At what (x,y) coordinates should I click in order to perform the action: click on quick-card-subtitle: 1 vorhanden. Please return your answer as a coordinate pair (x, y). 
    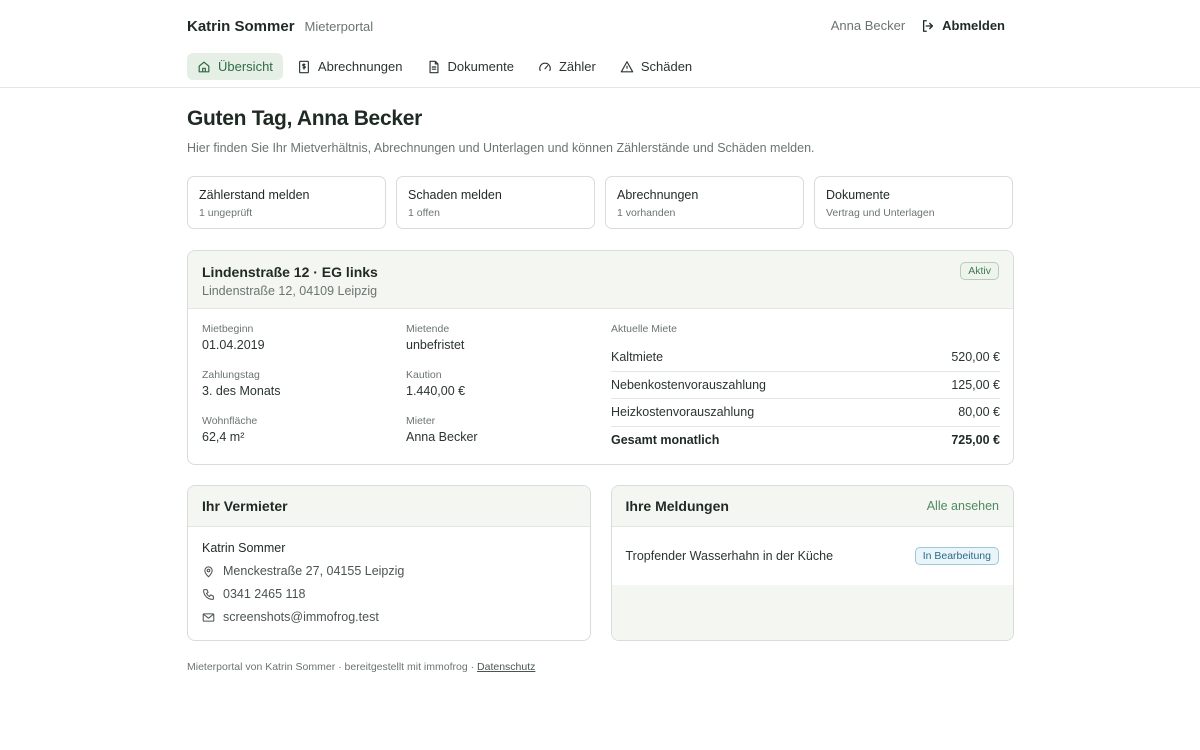
    Looking at the image, I should click on (646, 213).